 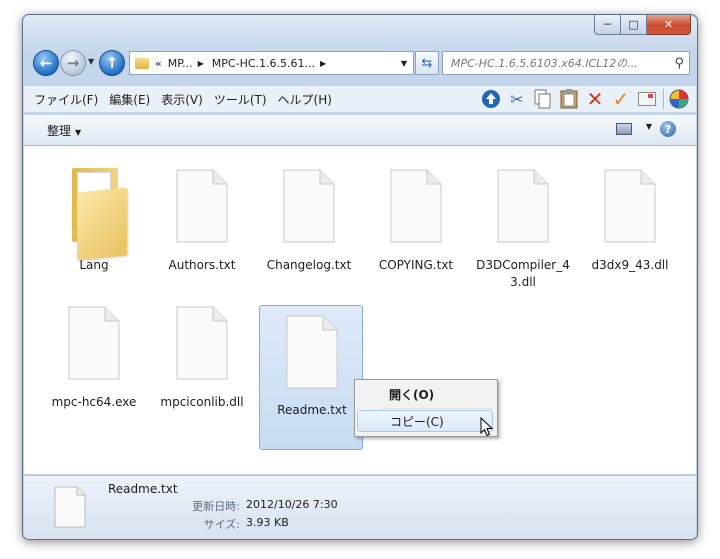 I want to click on file-name: mpciconlib.dll, so click(x=202, y=402).